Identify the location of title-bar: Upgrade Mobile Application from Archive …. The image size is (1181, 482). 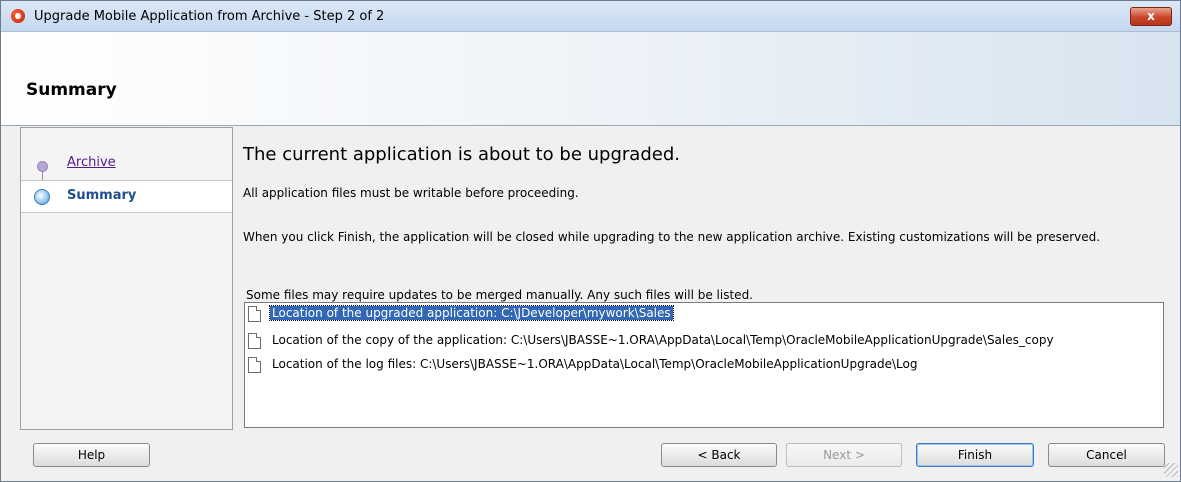
(590, 16).